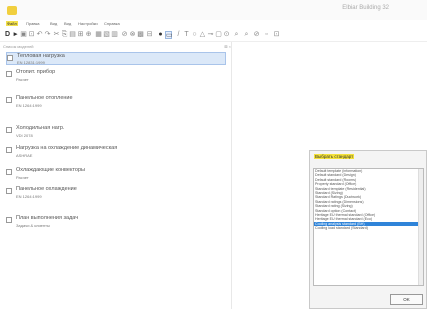 This screenshot has height=309, width=427. What do you see at coordinates (67, 148) in the screenshot?
I see `tree-item-title: Нагрузка на охлаждение динамическая` at bounding box center [67, 148].